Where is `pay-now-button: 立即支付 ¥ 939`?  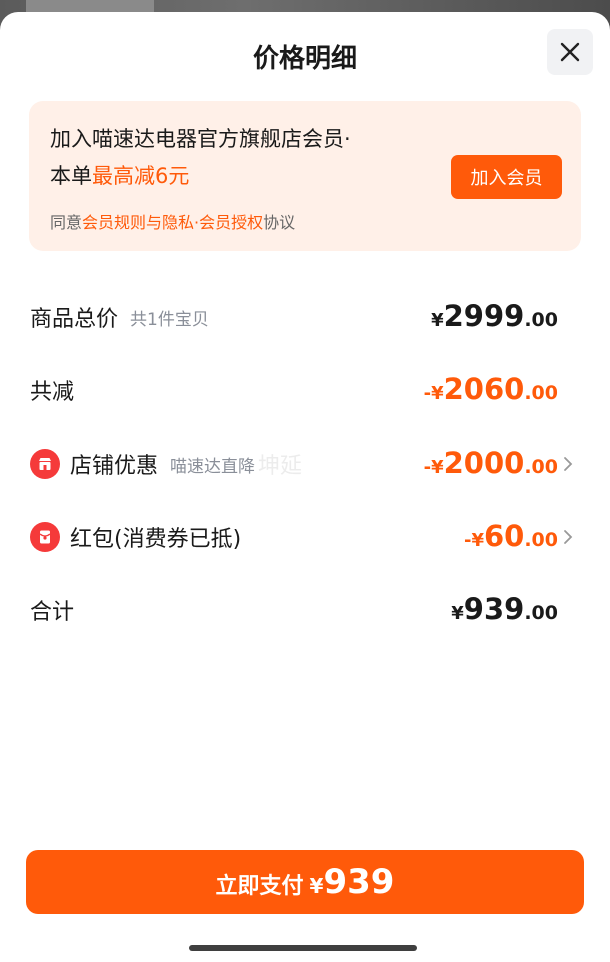 pay-now-button: 立即支付 ¥ 939 is located at coordinates (305, 882).